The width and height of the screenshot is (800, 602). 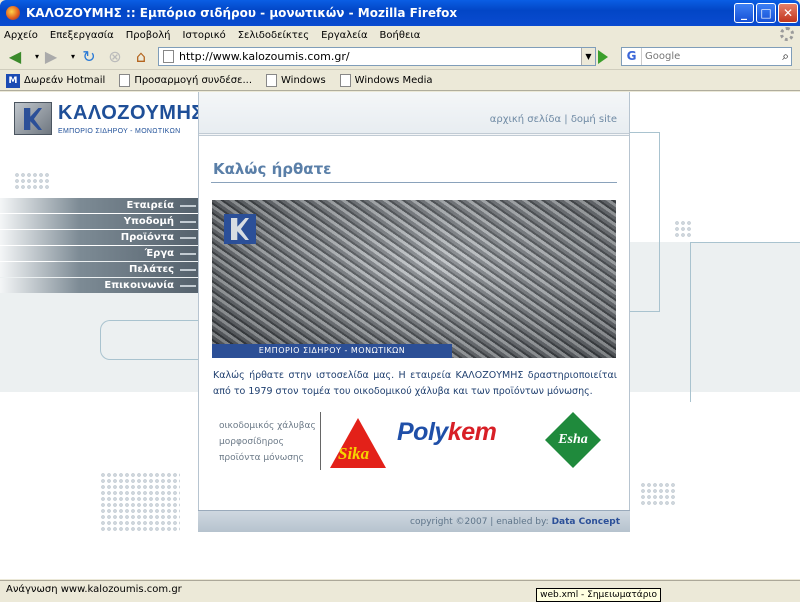 What do you see at coordinates (479, 522) in the screenshot?
I see `copyright-text: copyright ©2007 | enabled by:` at bounding box center [479, 522].